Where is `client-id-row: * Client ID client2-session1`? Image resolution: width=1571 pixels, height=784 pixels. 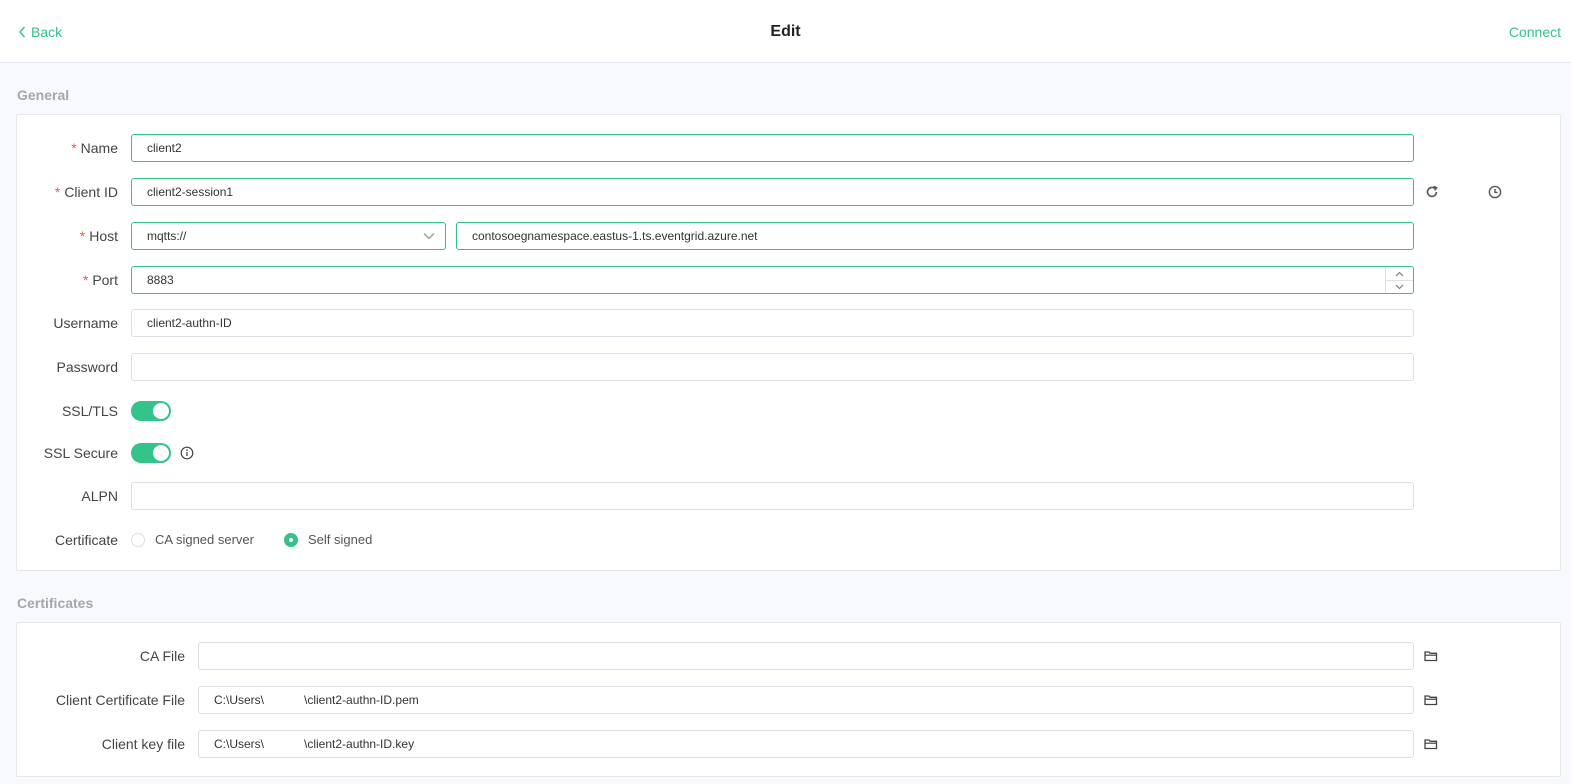 client-id-row: * Client ID client2-session1 is located at coordinates (788, 192).